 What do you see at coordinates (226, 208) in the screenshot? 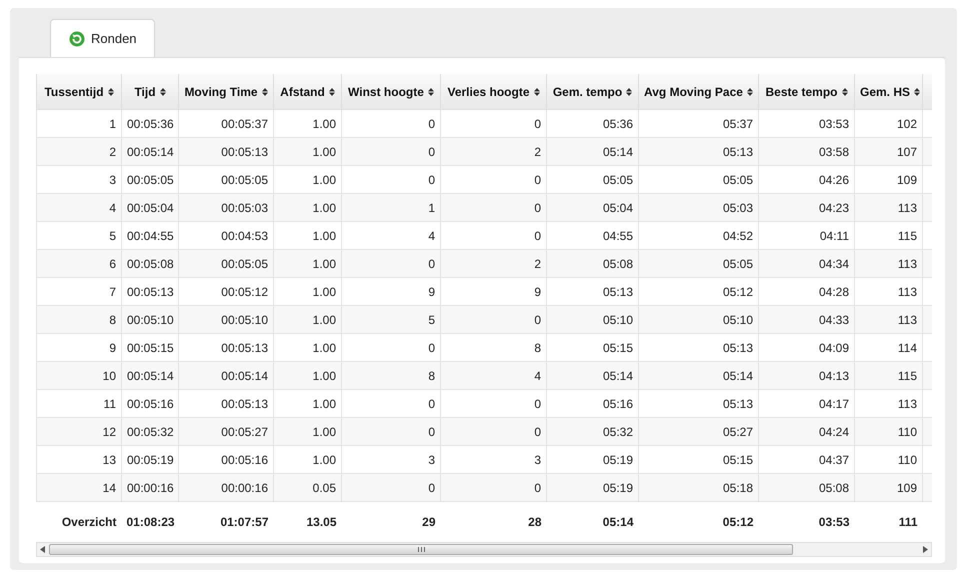
I see `table-cell: 00:05:03` at bounding box center [226, 208].